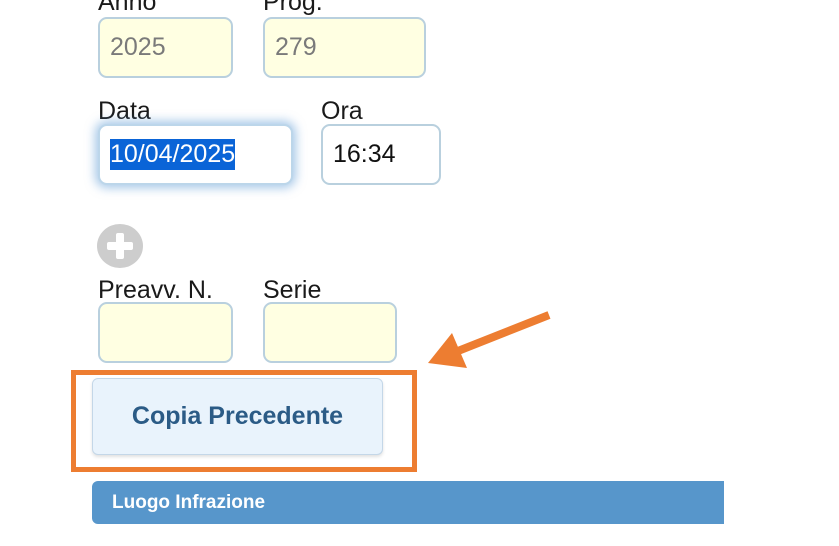  Describe the element at coordinates (155, 290) in the screenshot. I see `preavviso-label: Preavv. N.` at that location.